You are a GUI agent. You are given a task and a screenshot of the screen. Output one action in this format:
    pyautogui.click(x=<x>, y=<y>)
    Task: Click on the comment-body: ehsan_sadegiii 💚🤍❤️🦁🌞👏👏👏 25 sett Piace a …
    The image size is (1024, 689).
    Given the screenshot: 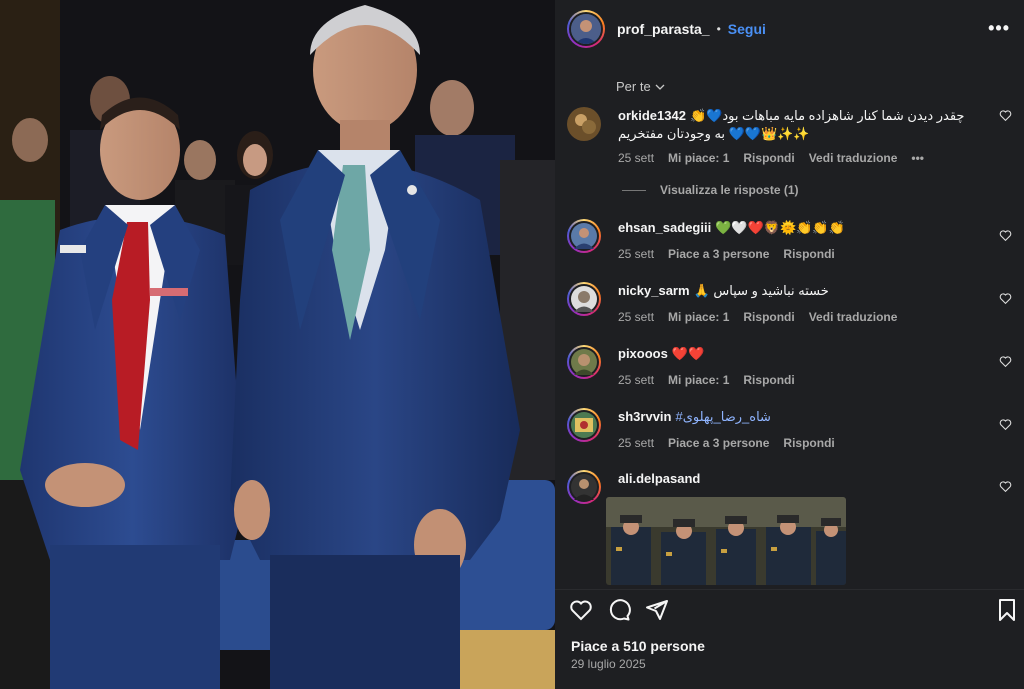 What is the action you would take?
    pyautogui.click(x=798, y=241)
    